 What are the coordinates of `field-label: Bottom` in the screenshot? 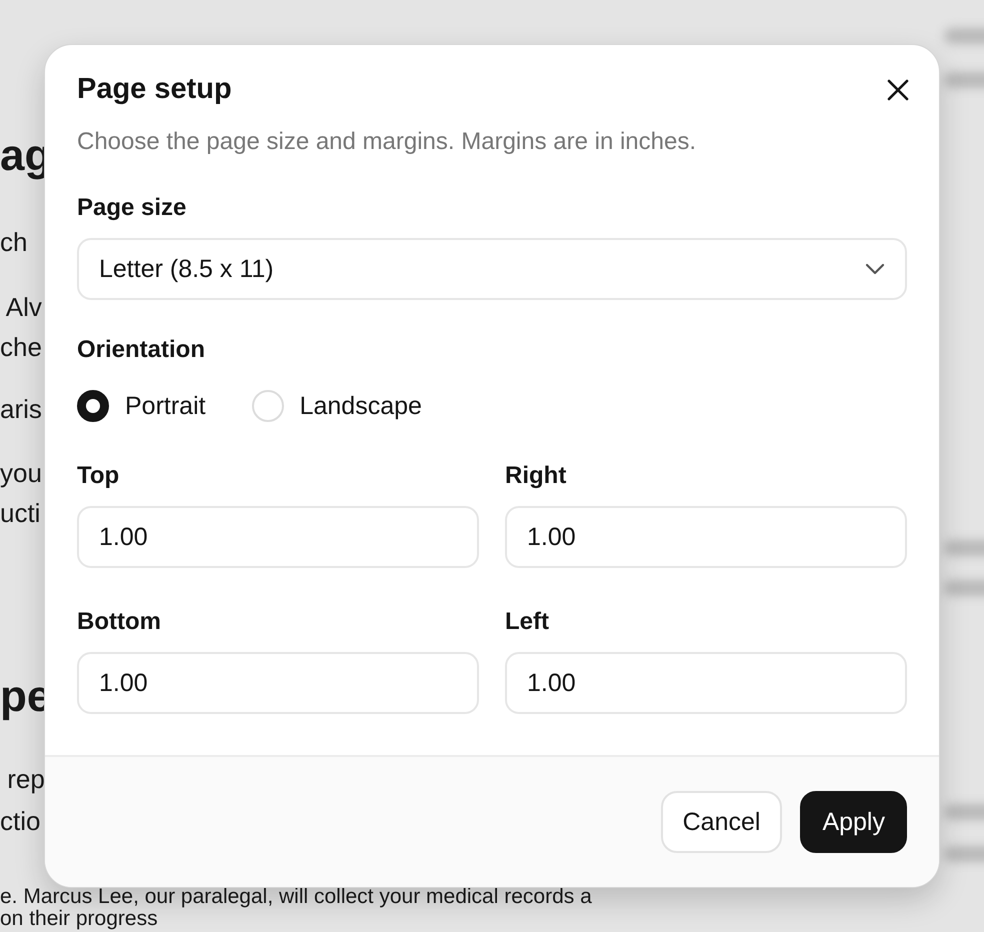 It's located at (119, 622).